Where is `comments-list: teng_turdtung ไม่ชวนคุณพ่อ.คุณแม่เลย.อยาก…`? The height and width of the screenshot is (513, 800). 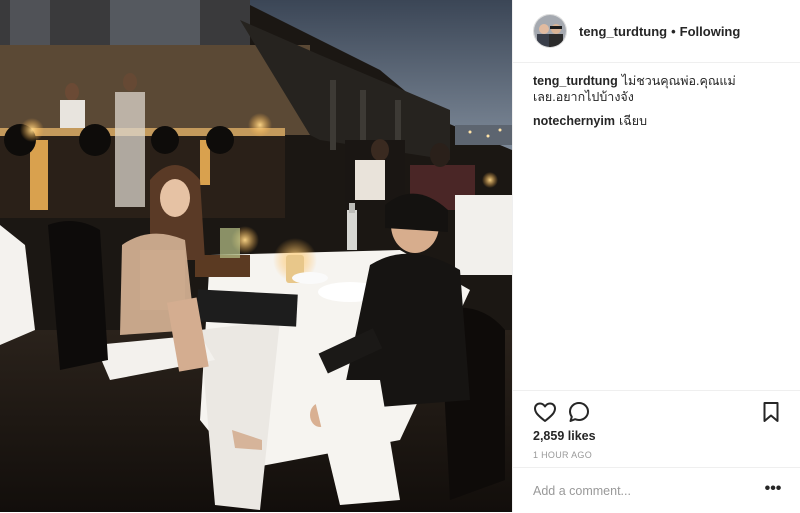 comments-list: teng_turdtung ไม่ชวนคุณพ่อ.คุณแม่เลย.อยาก… is located at coordinates (658, 105).